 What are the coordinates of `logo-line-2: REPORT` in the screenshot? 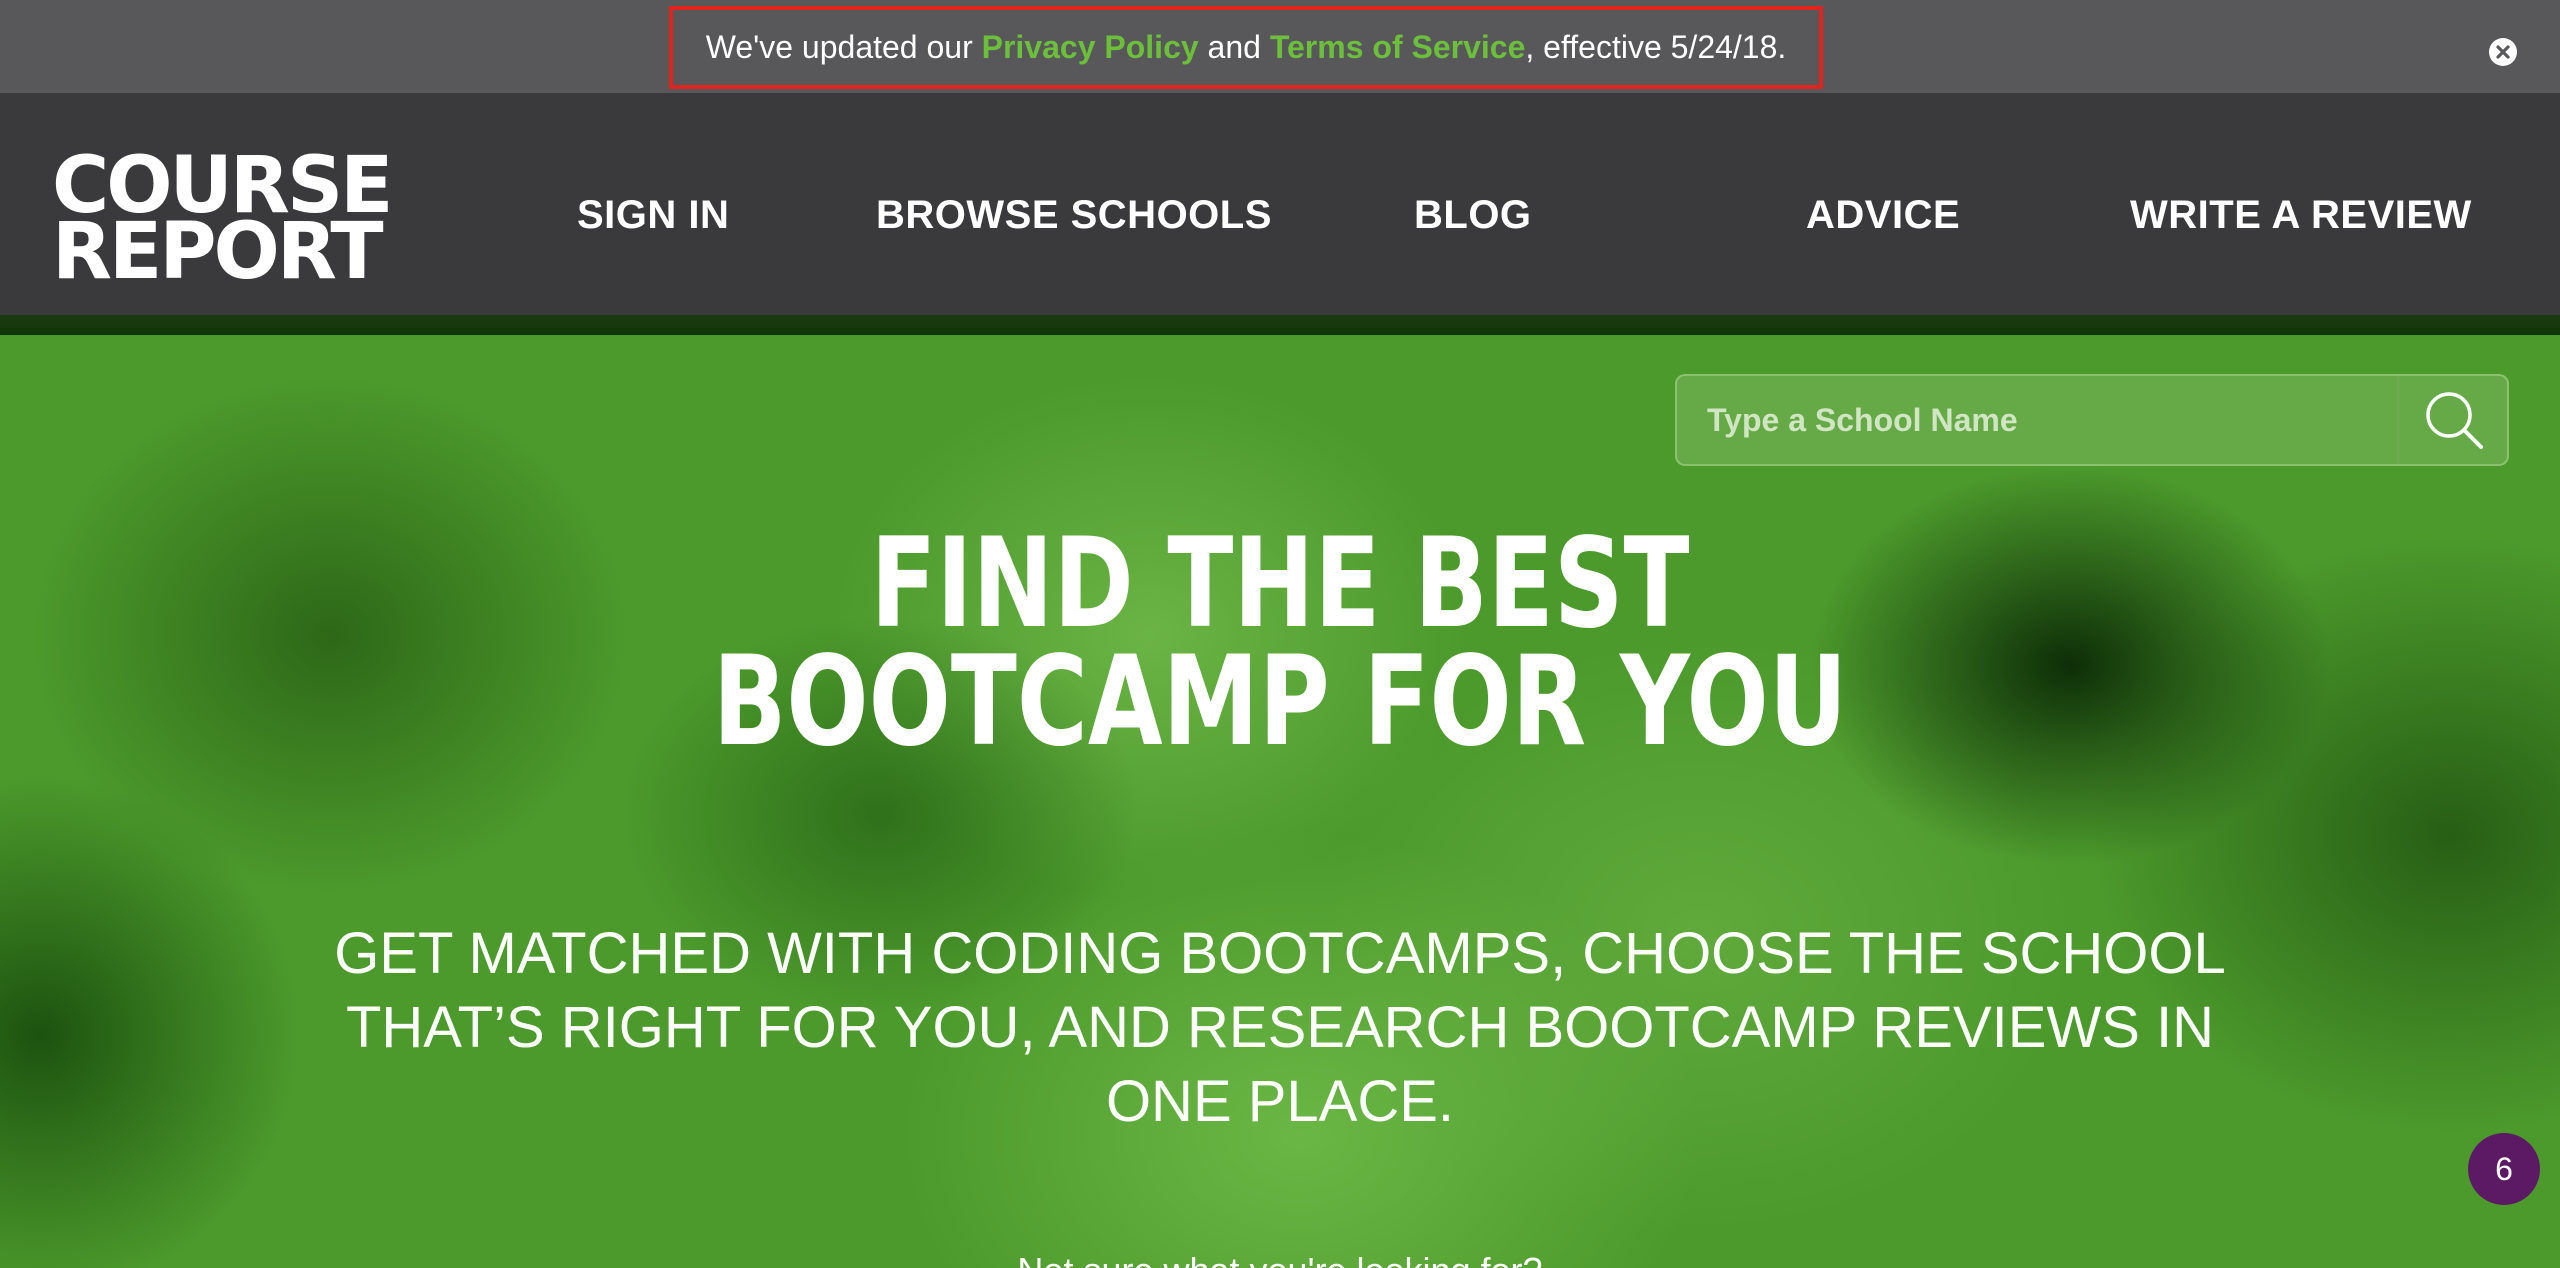 It's located at (218, 252).